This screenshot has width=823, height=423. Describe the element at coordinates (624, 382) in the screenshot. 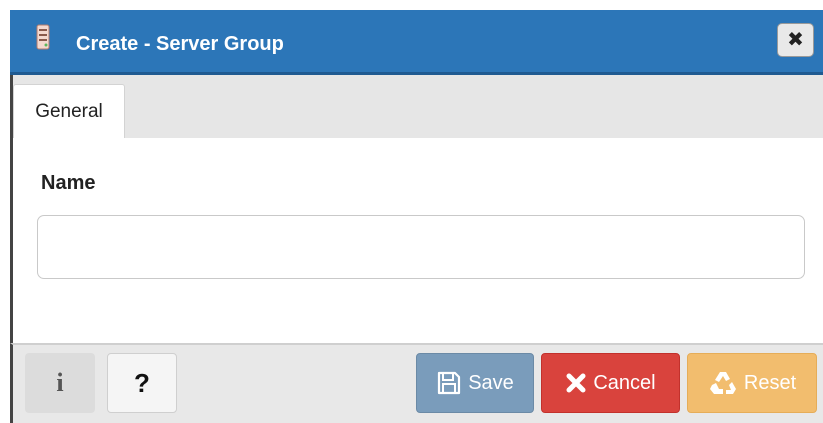

I see `cancel-label: Cancel` at that location.